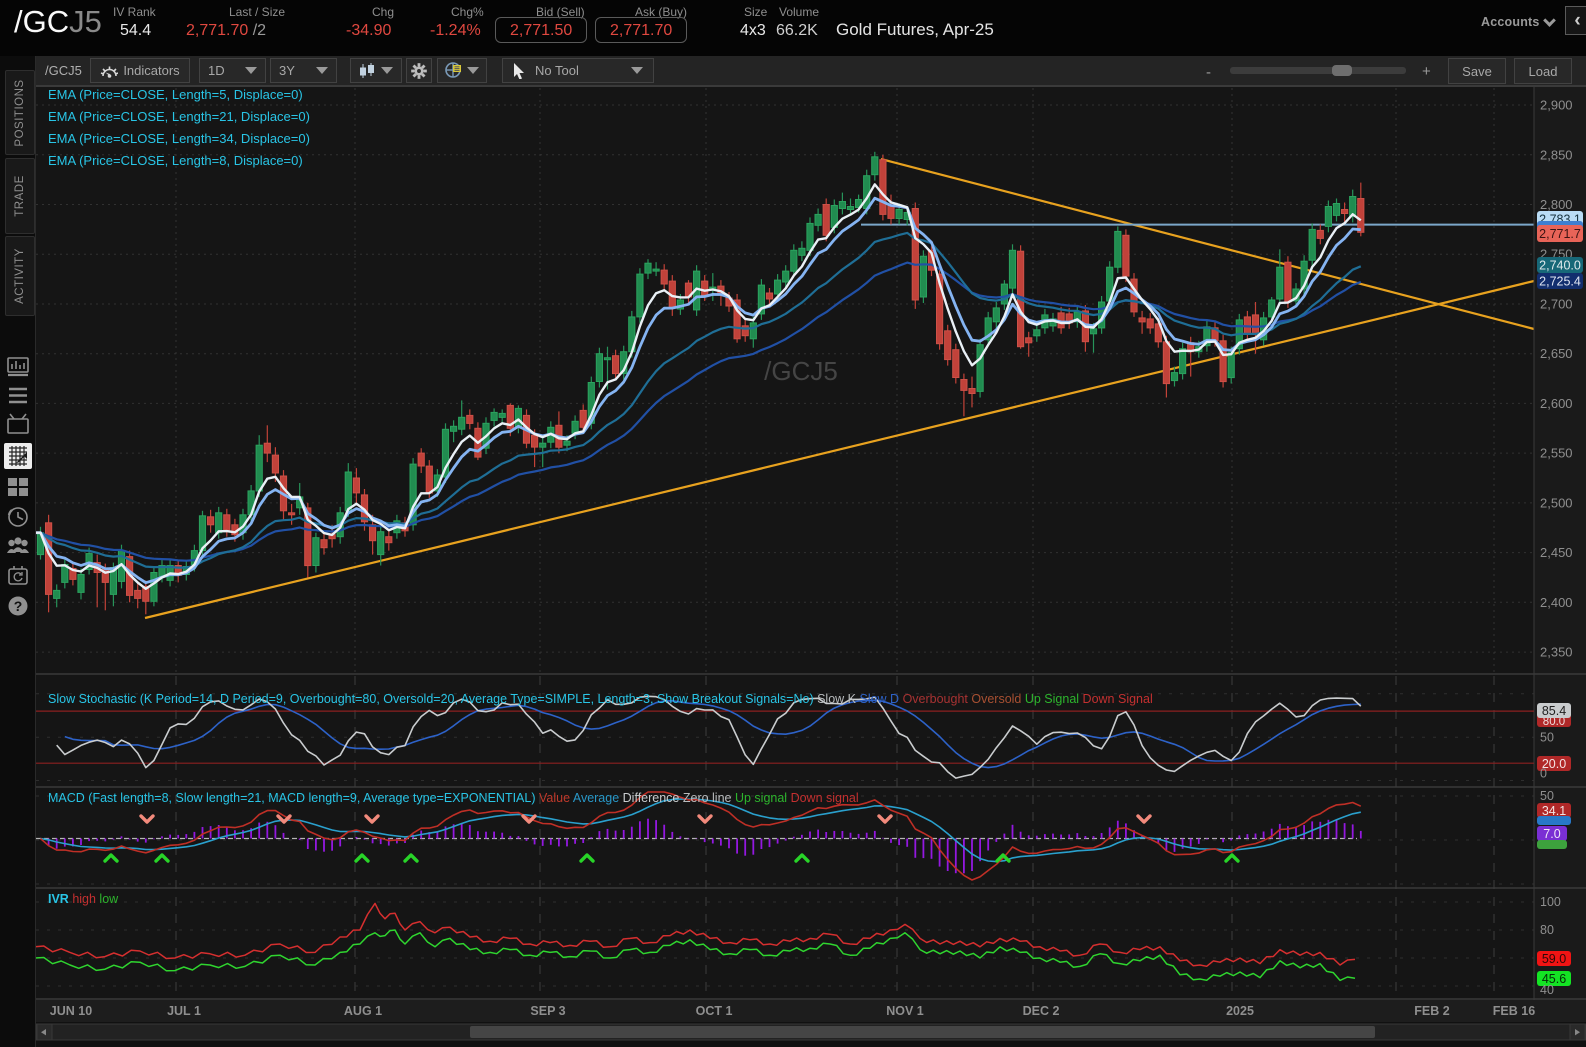 This screenshot has height=1047, width=1586. What do you see at coordinates (184, 1011) in the screenshot?
I see `svg-text: JUL 1` at bounding box center [184, 1011].